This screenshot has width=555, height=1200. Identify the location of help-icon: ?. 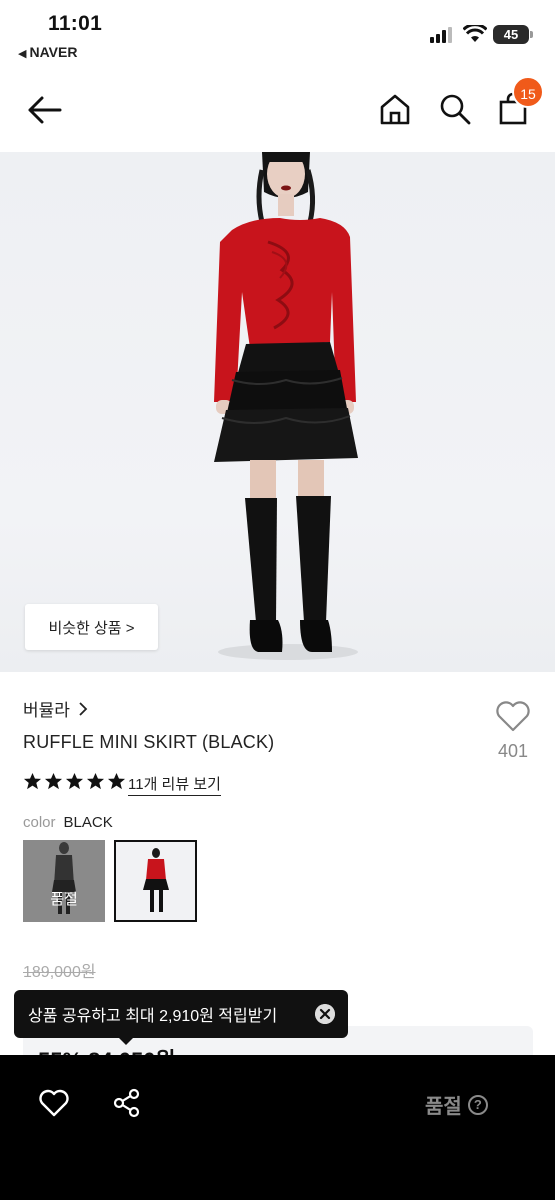
(477, 1104).